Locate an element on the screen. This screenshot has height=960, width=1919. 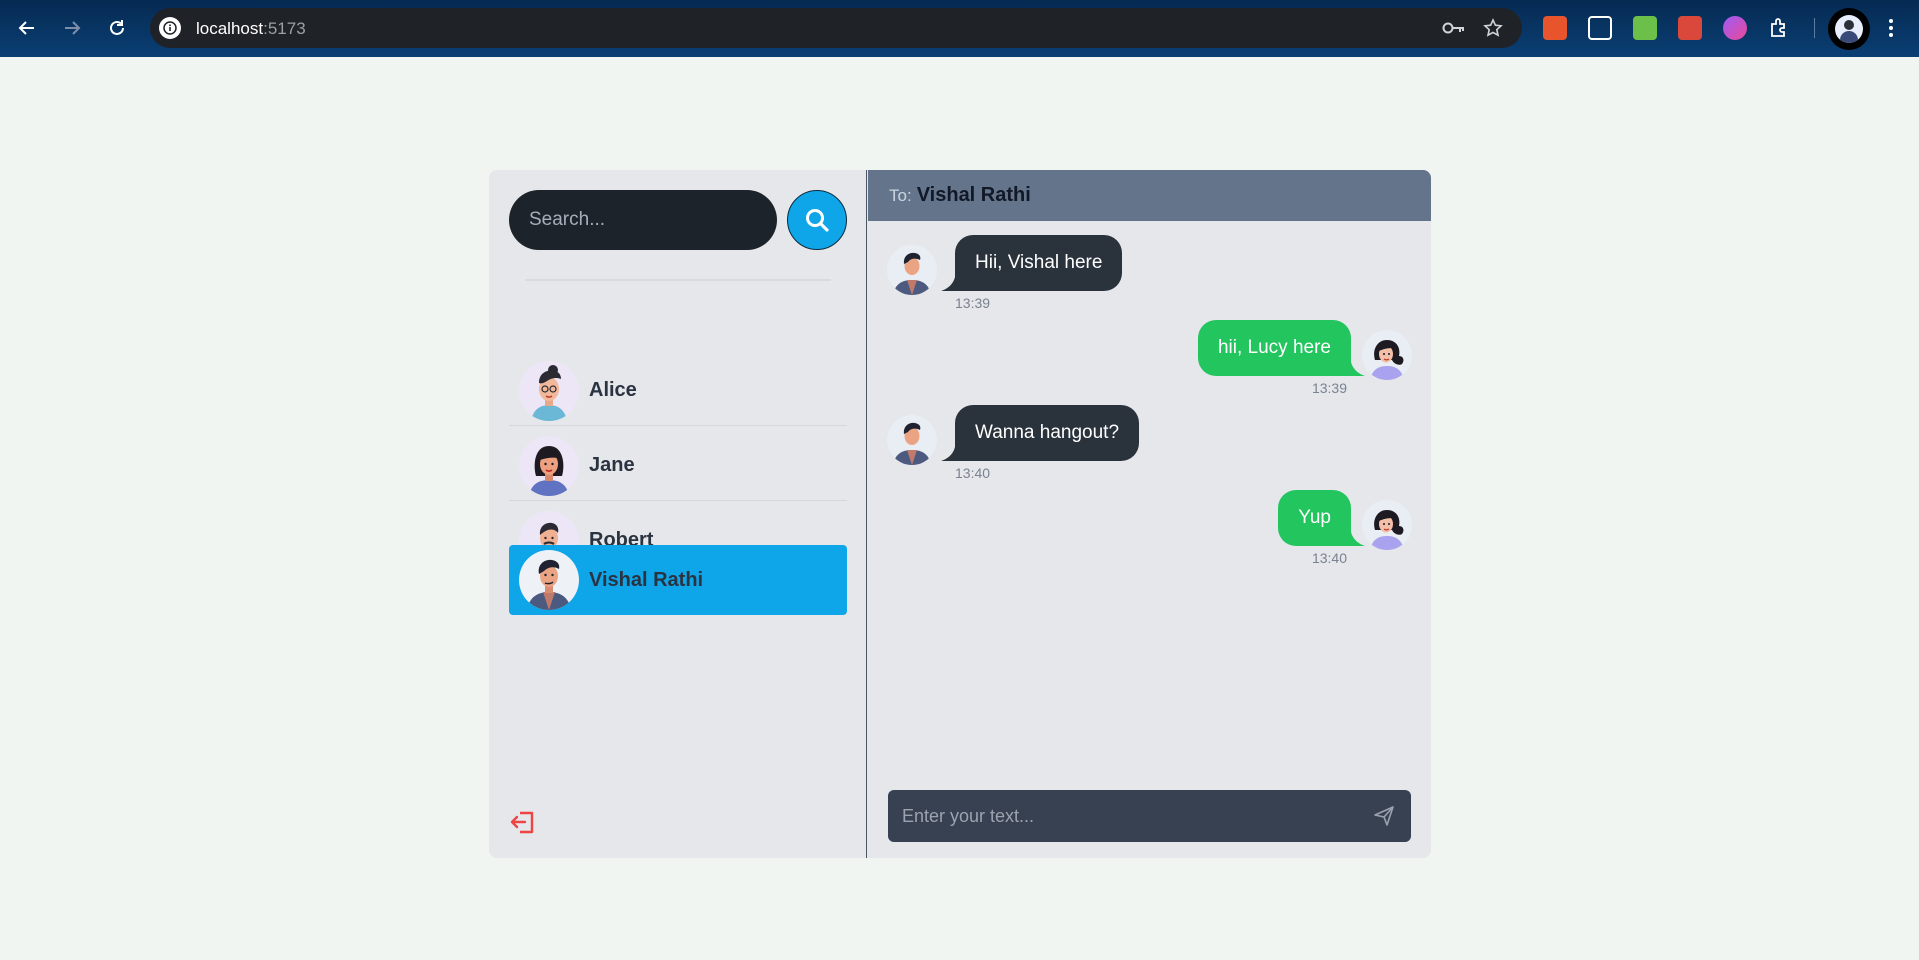
message-bubble: Yup is located at coordinates (1314, 518).